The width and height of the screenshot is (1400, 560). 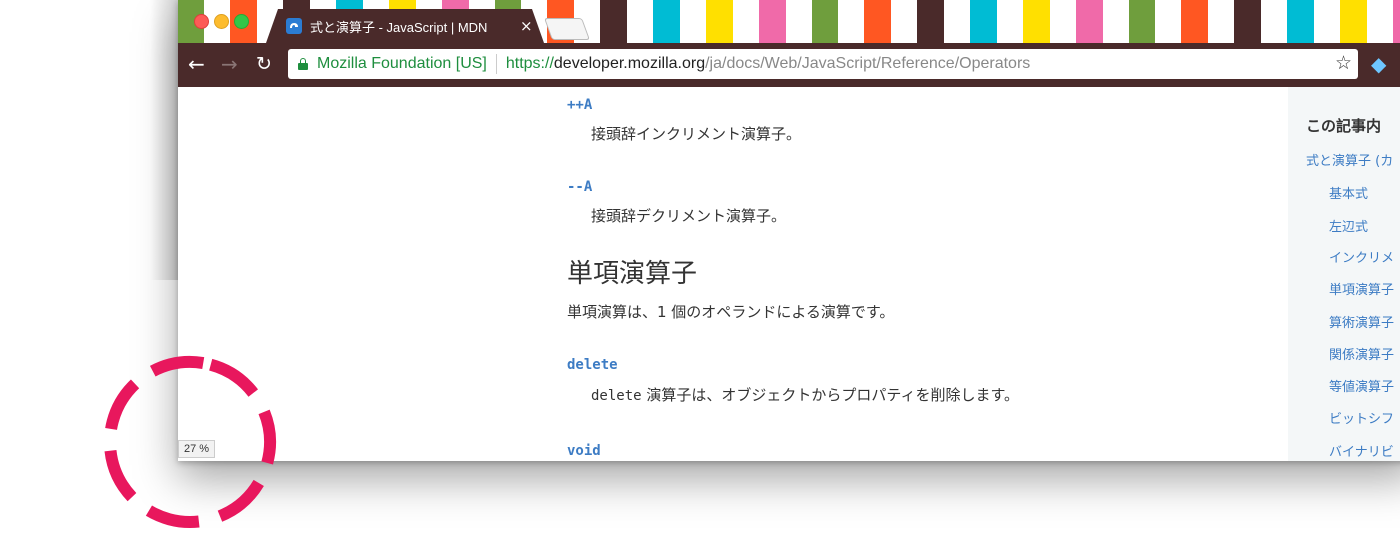 What do you see at coordinates (196, 64) in the screenshot?
I see `back-icon: ←` at bounding box center [196, 64].